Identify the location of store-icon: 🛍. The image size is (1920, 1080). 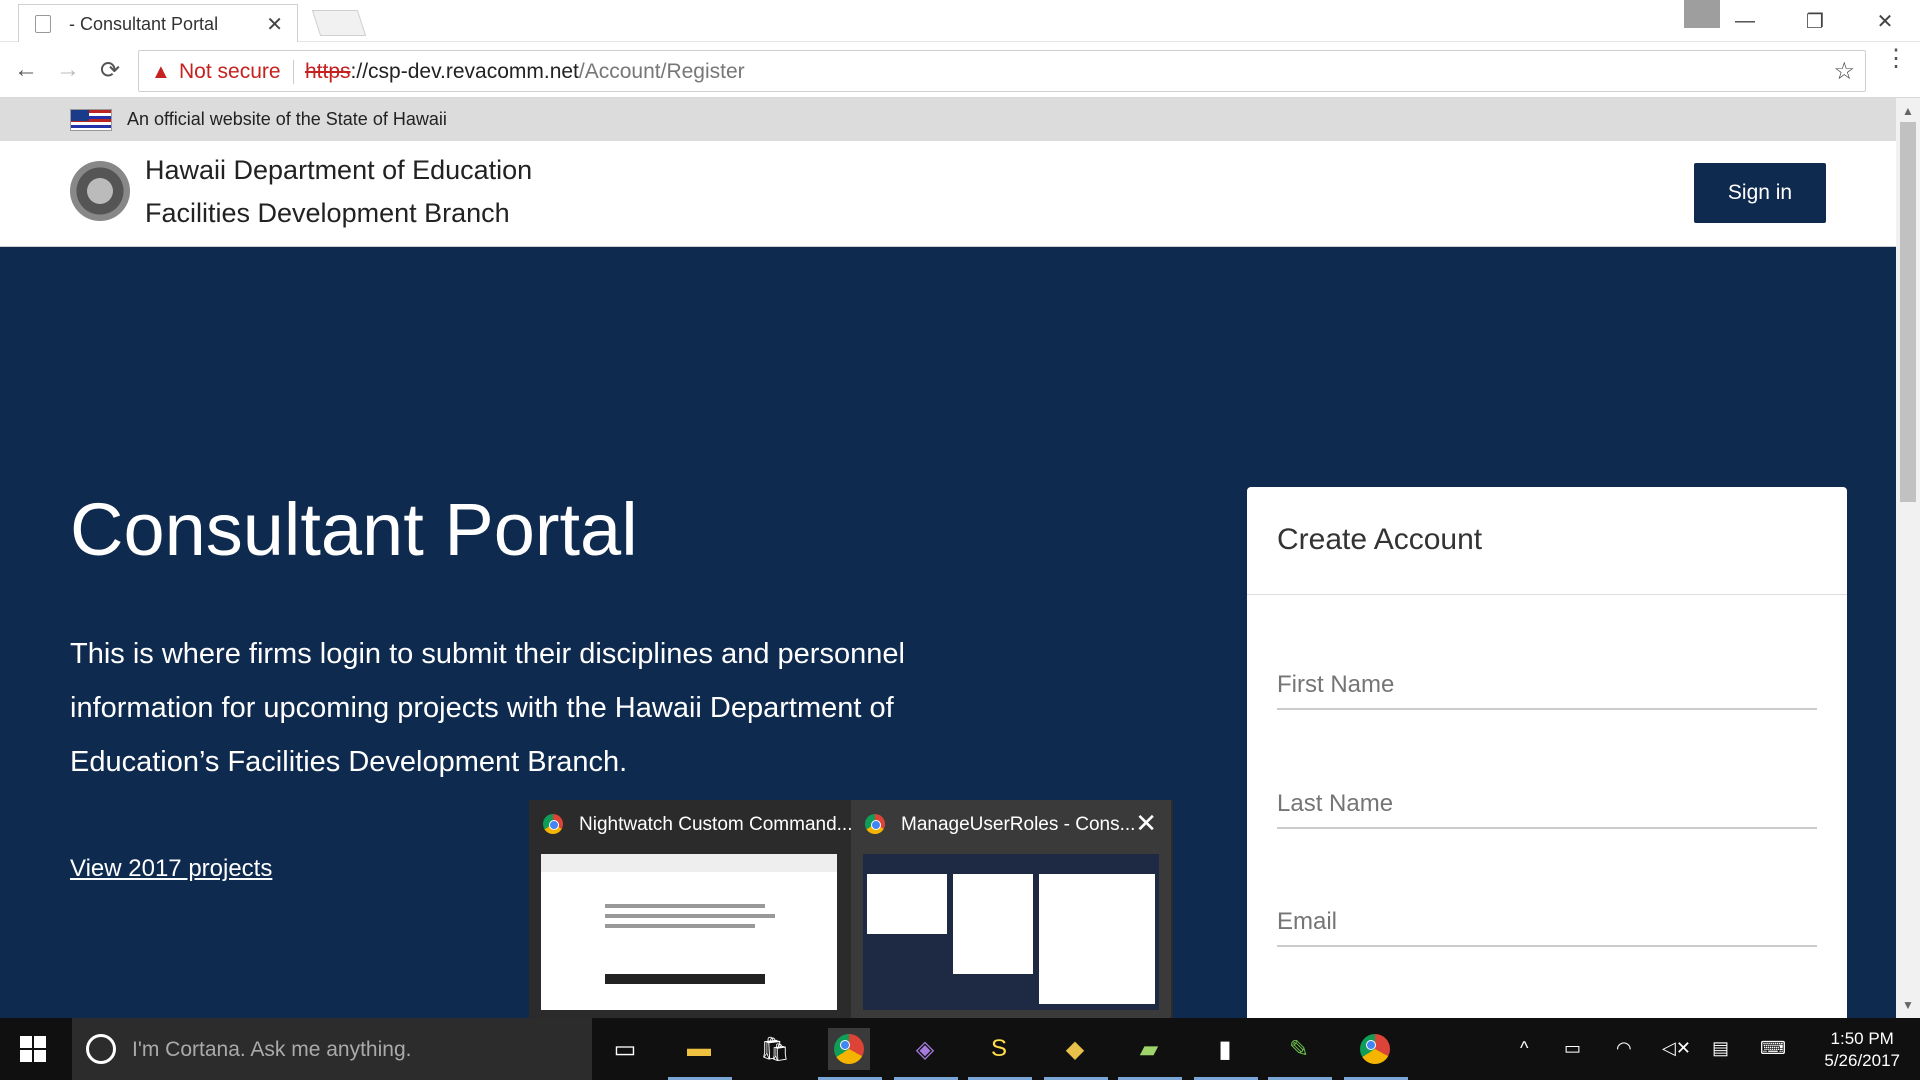
(775, 1049).